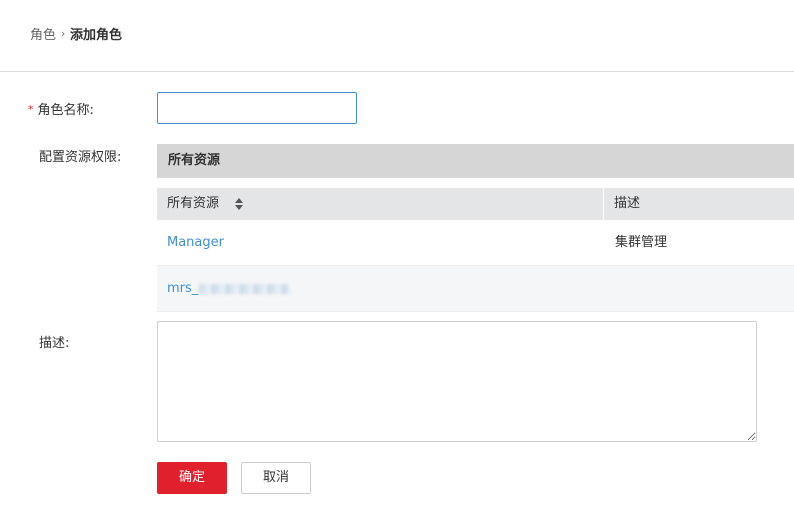 Image resolution: width=794 pixels, height=516 pixels. What do you see at coordinates (276, 478) in the screenshot?
I see `cancel-button: 取消` at bounding box center [276, 478].